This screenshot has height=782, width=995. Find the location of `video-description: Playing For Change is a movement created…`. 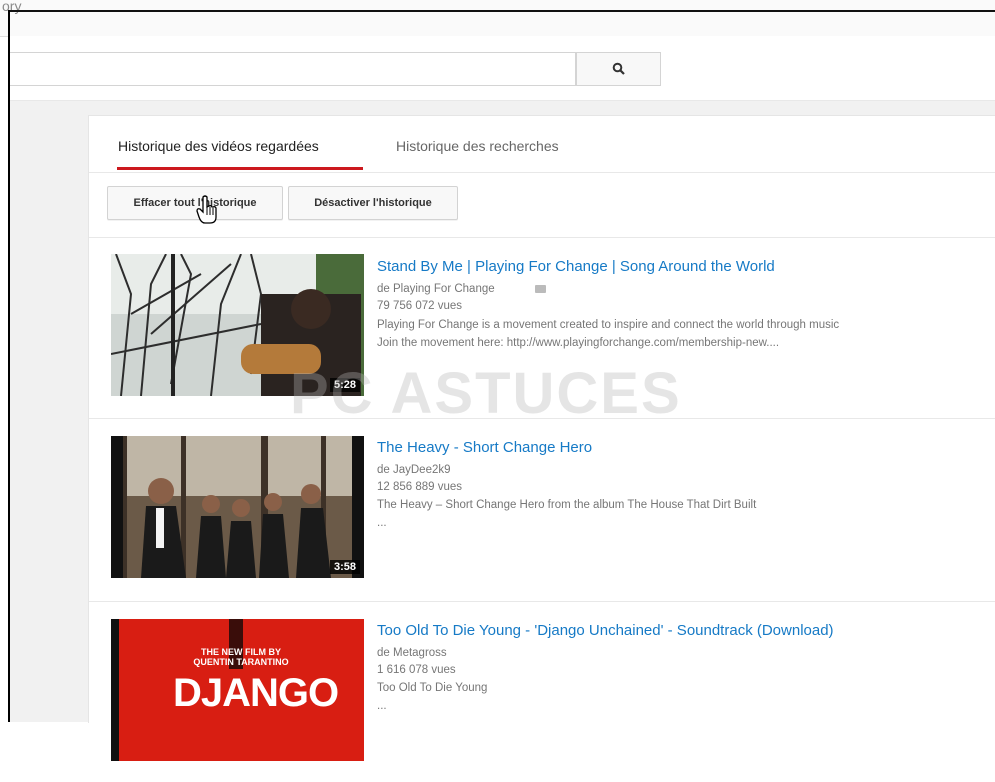

video-description: Playing For Change is a movement created… is located at coordinates (608, 325).